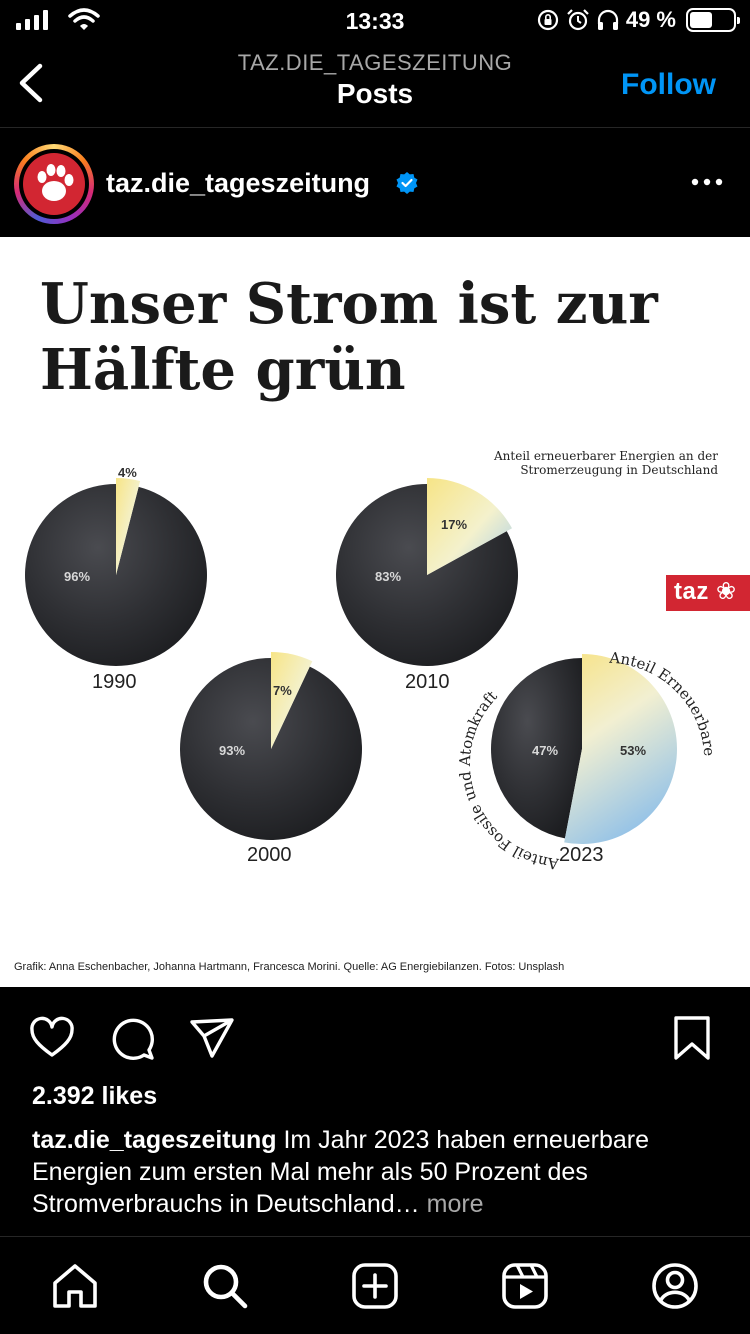  I want to click on taz-logo-text: taz, so click(691, 591).